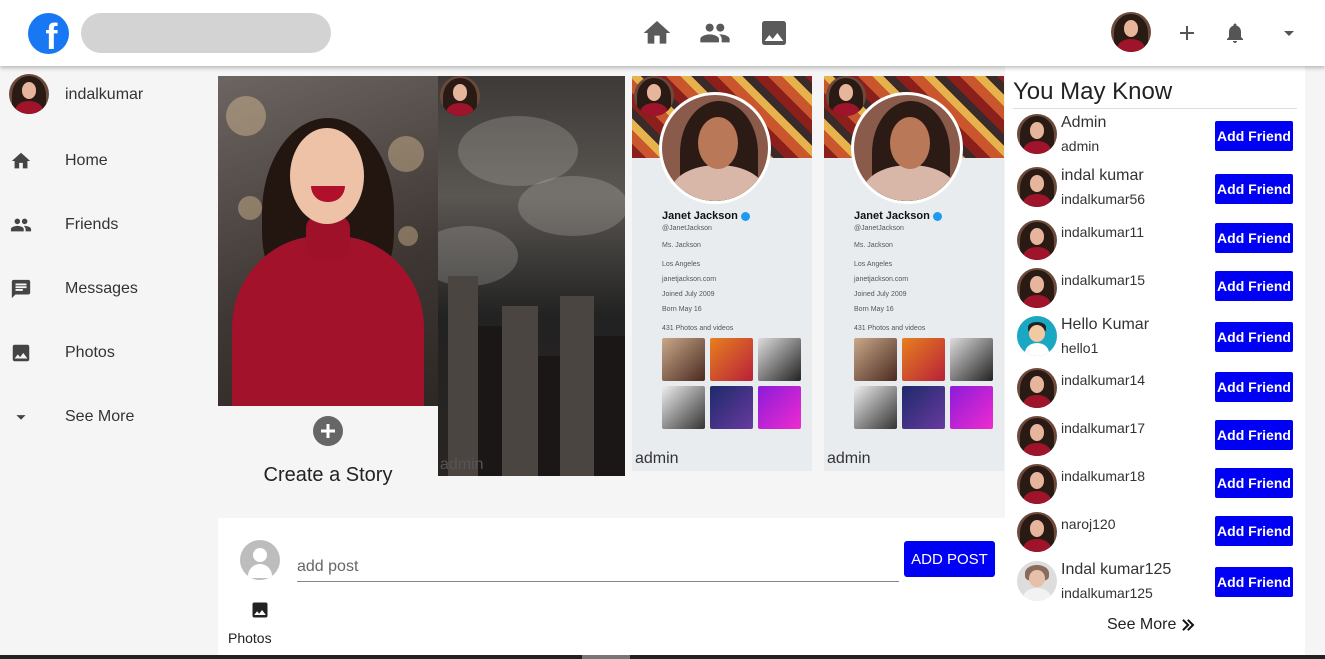 This screenshot has height=659, width=1325. Describe the element at coordinates (1188, 625) in the screenshot. I see `double-chevron-right-icon` at that location.